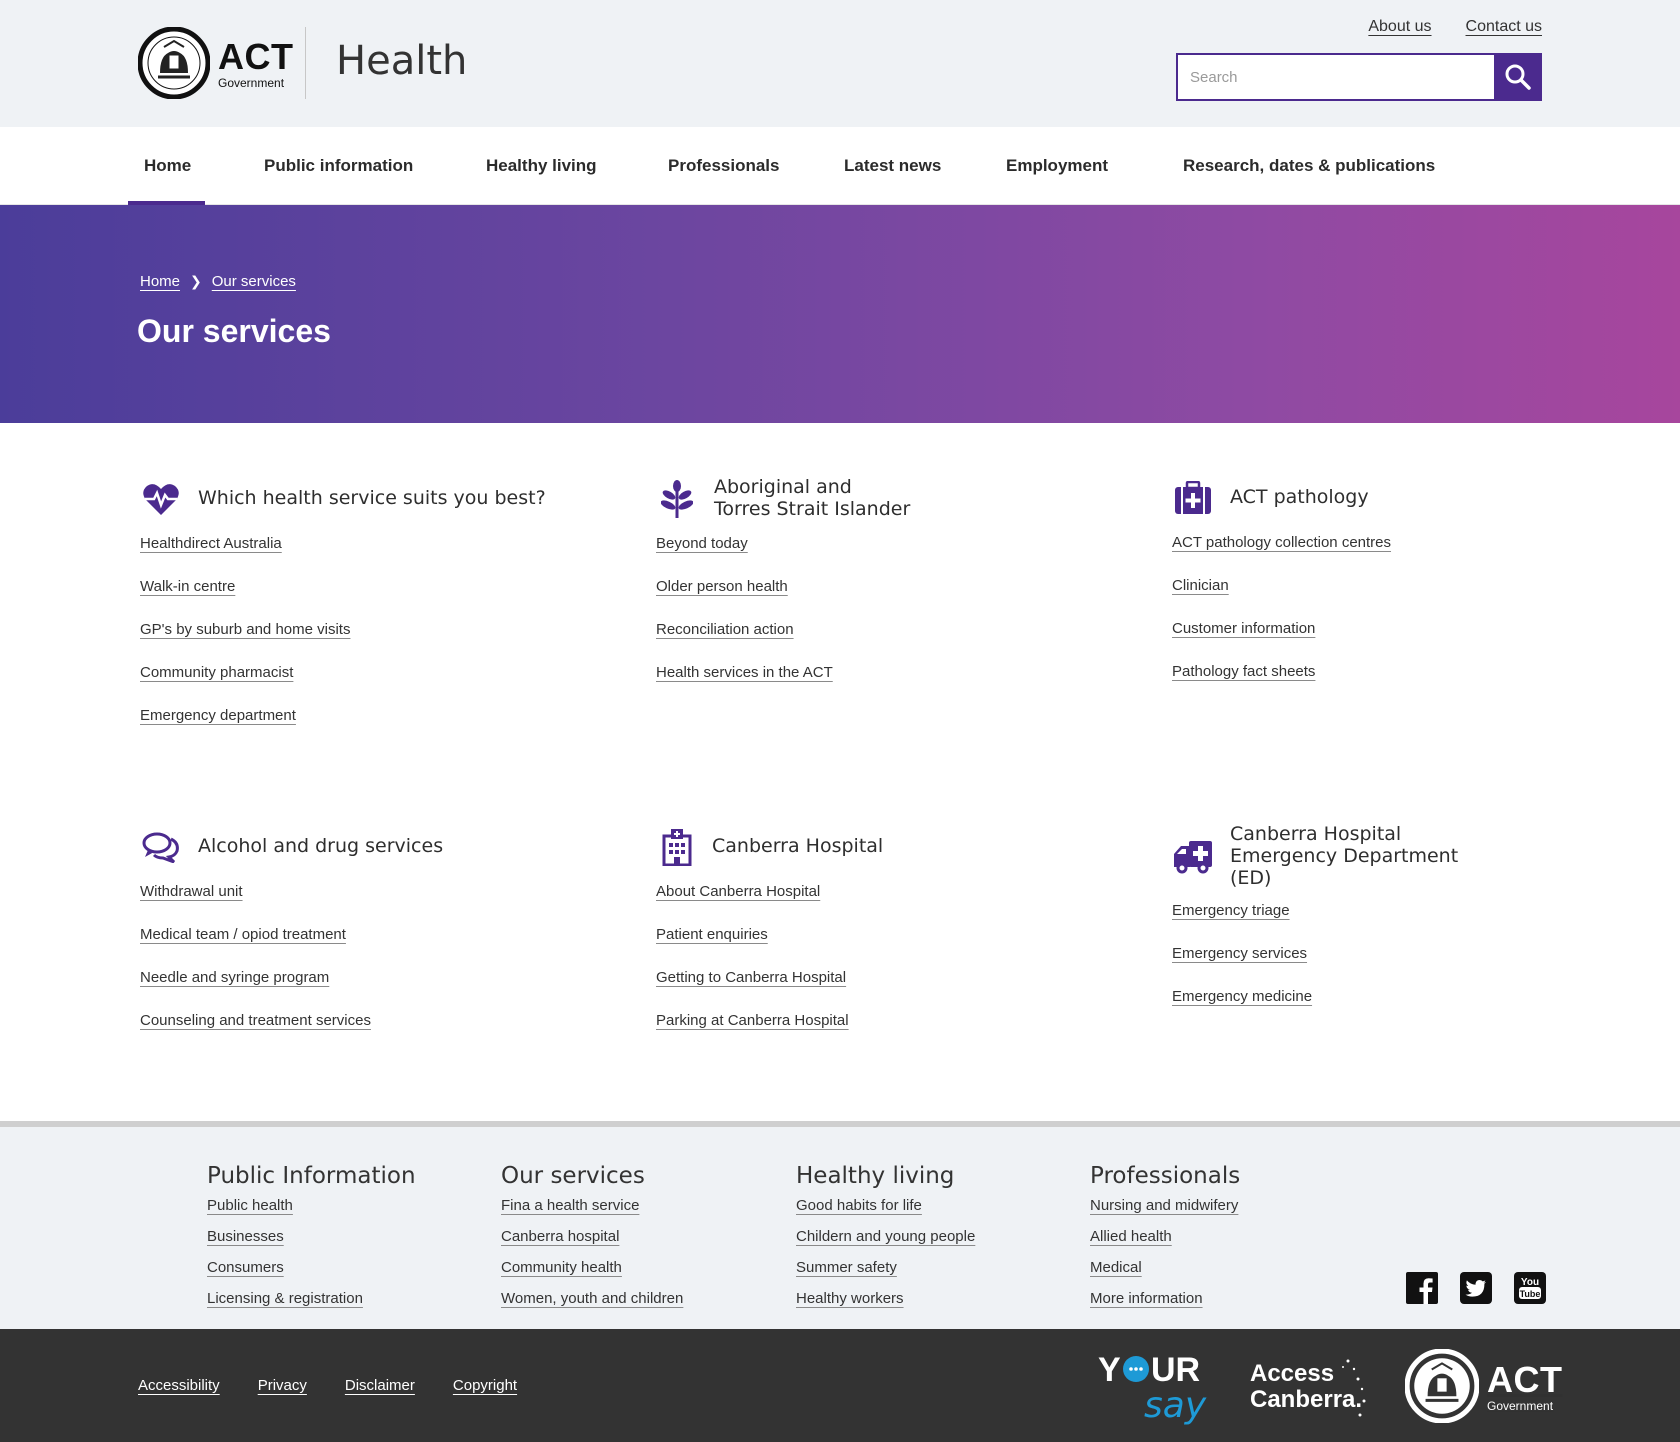 The image size is (1680, 1442). Describe the element at coordinates (1242, 996) in the screenshot. I see `service-link: Emergency medicine` at that location.